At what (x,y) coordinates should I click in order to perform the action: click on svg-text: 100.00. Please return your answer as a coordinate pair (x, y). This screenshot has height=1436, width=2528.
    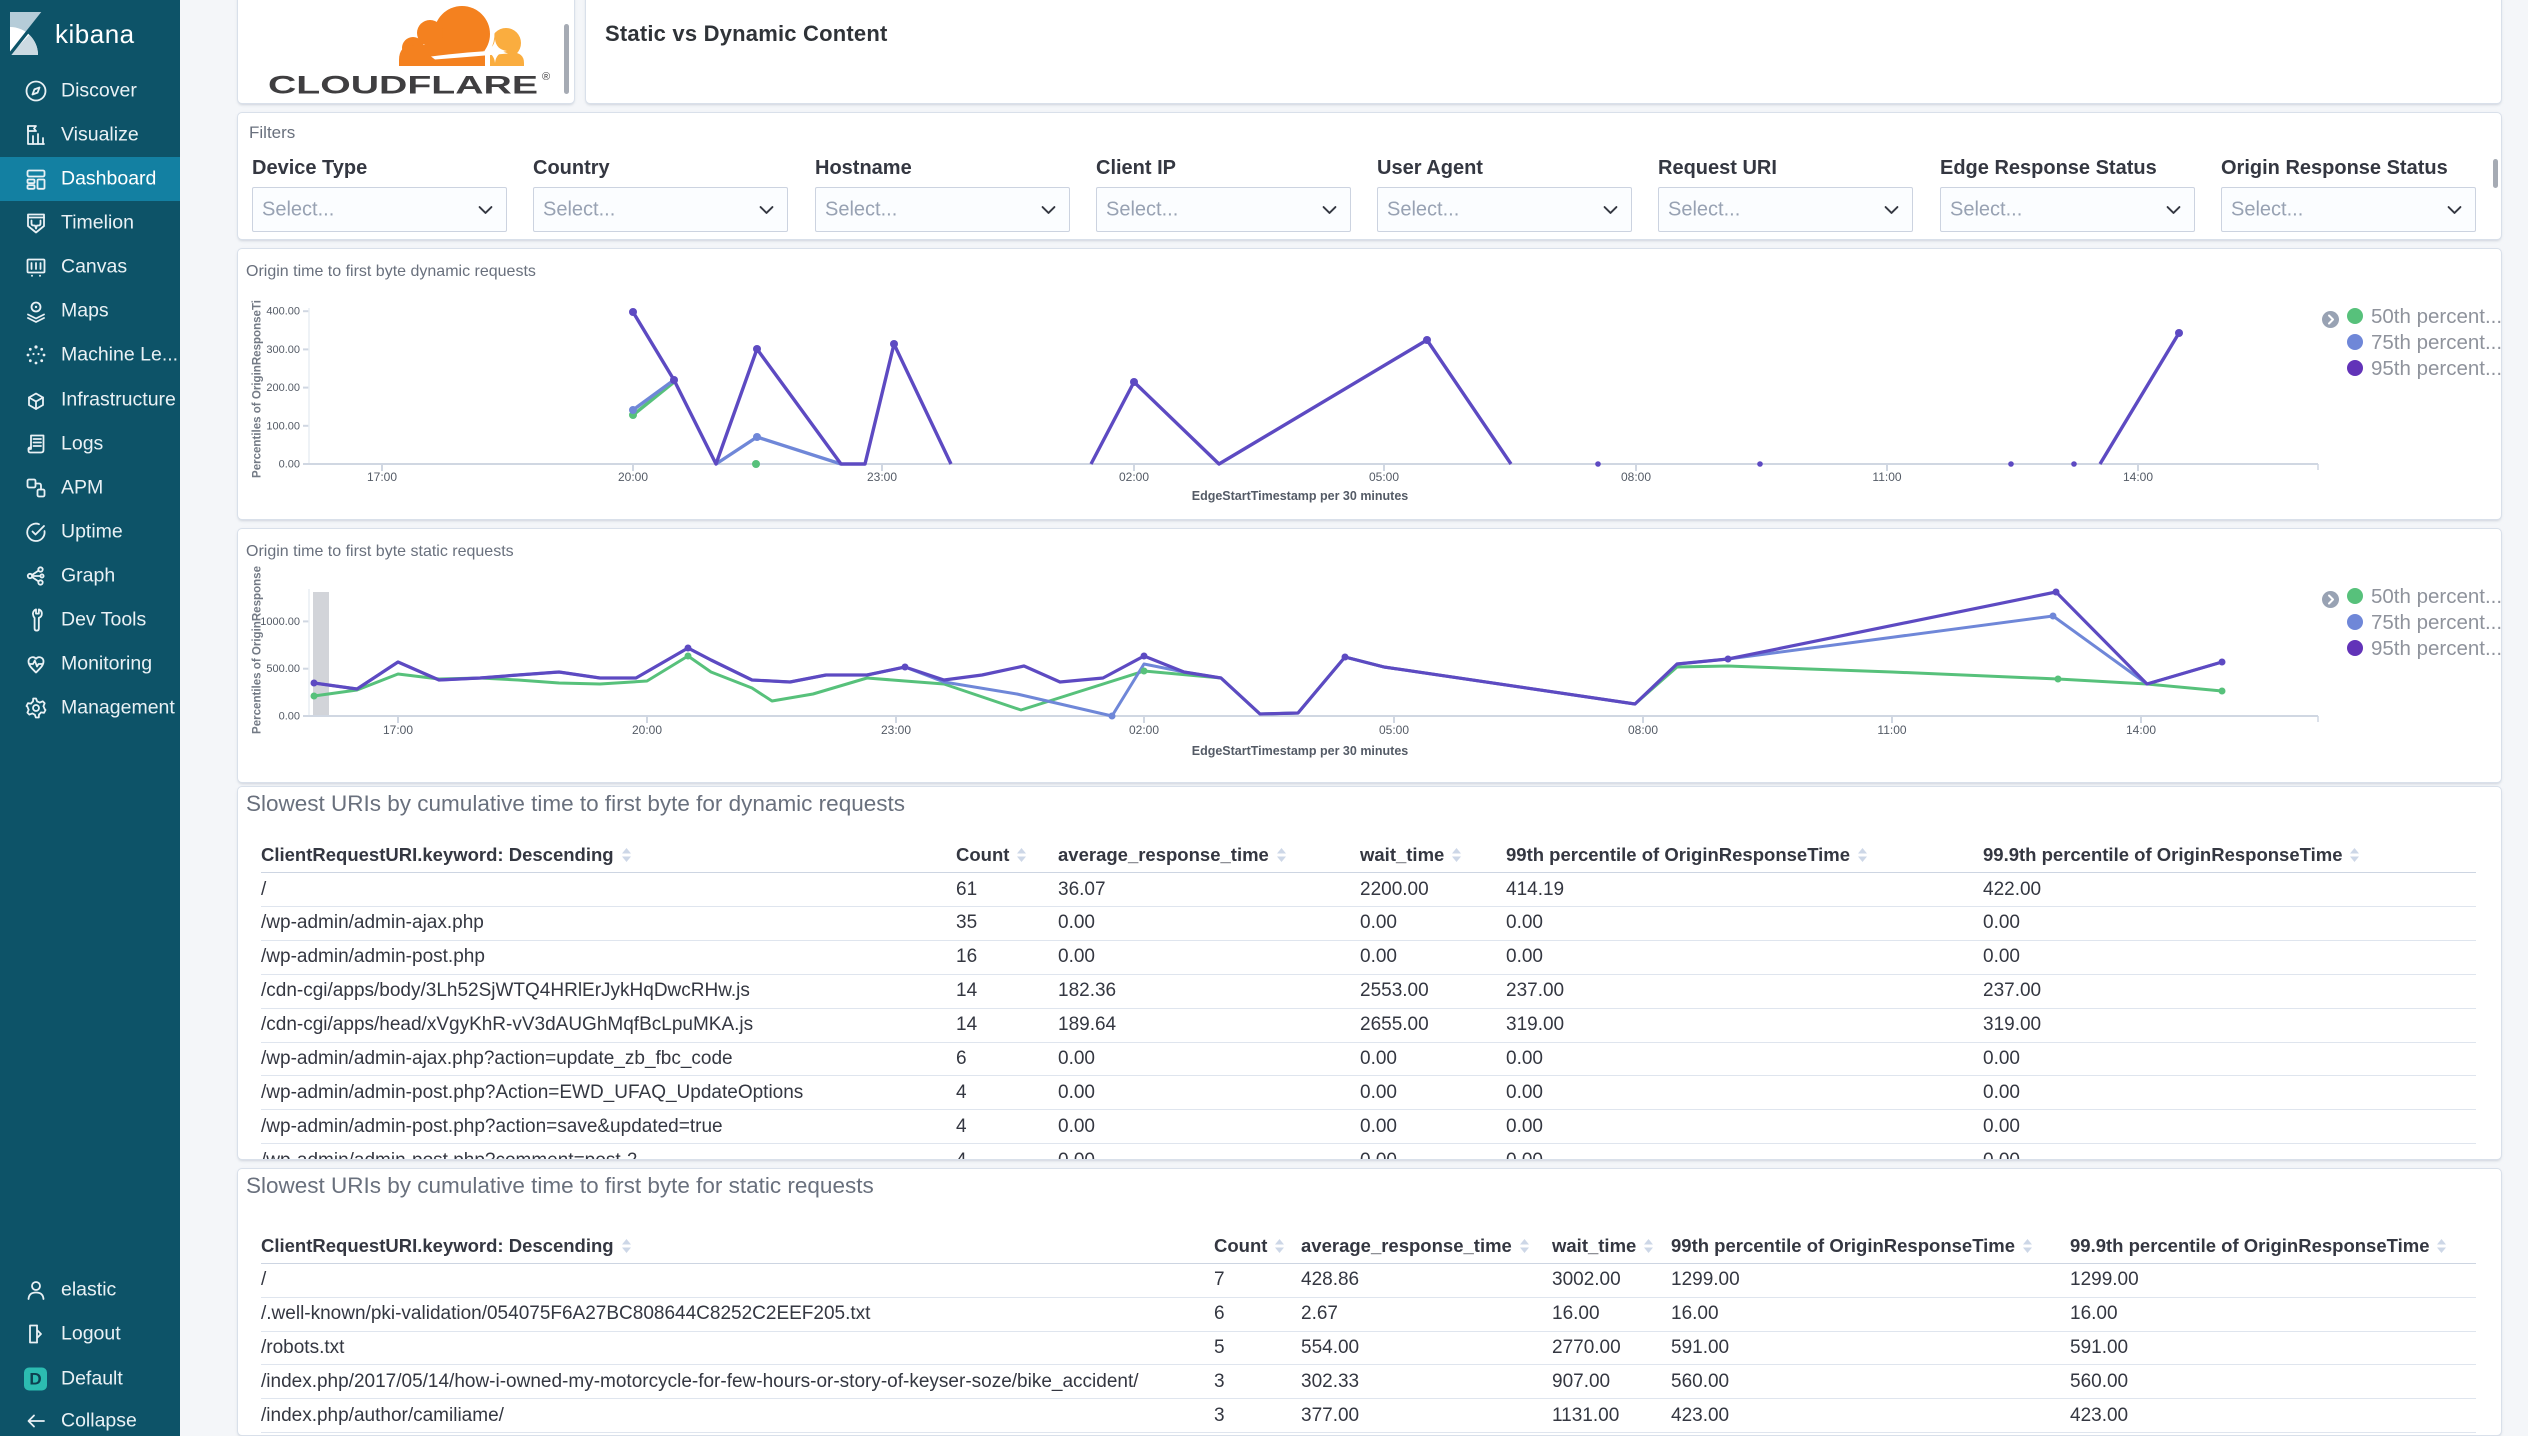
    Looking at the image, I should click on (283, 426).